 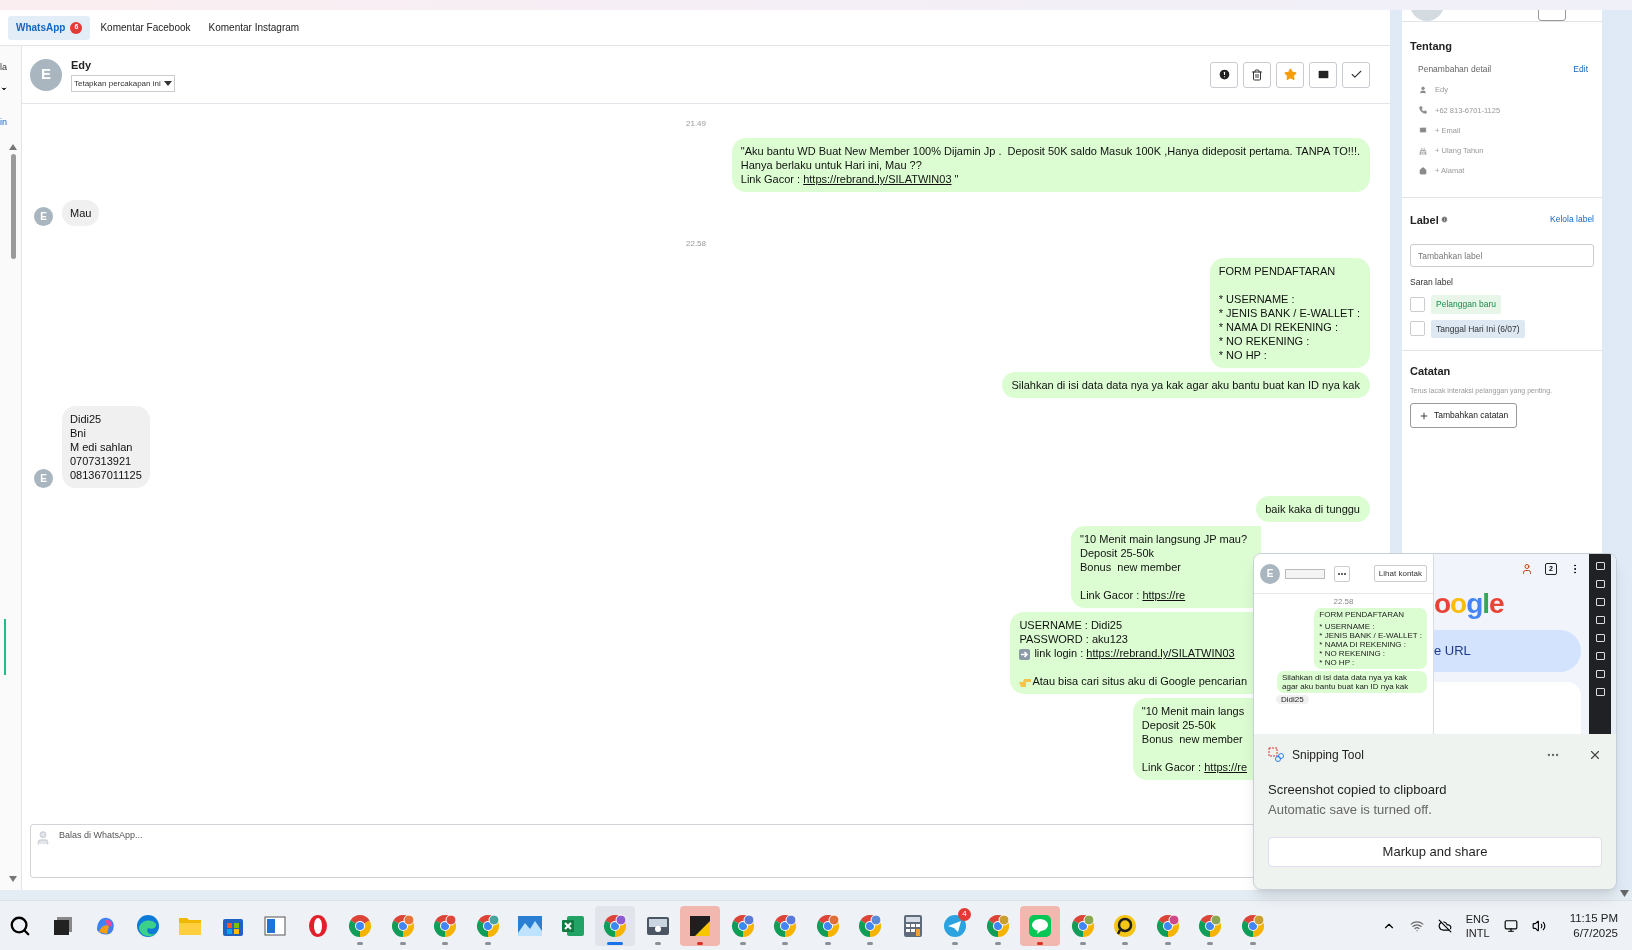 I want to click on home-icon, so click(x=1423, y=170).